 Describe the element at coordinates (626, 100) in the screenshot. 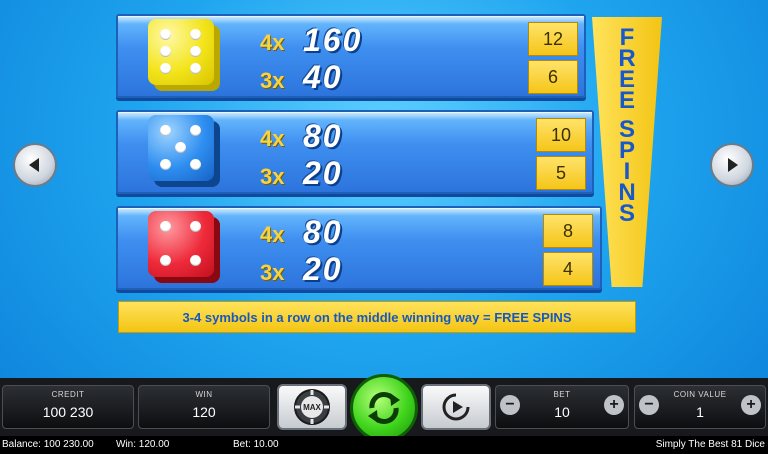

I see `banner-letter: E` at that location.